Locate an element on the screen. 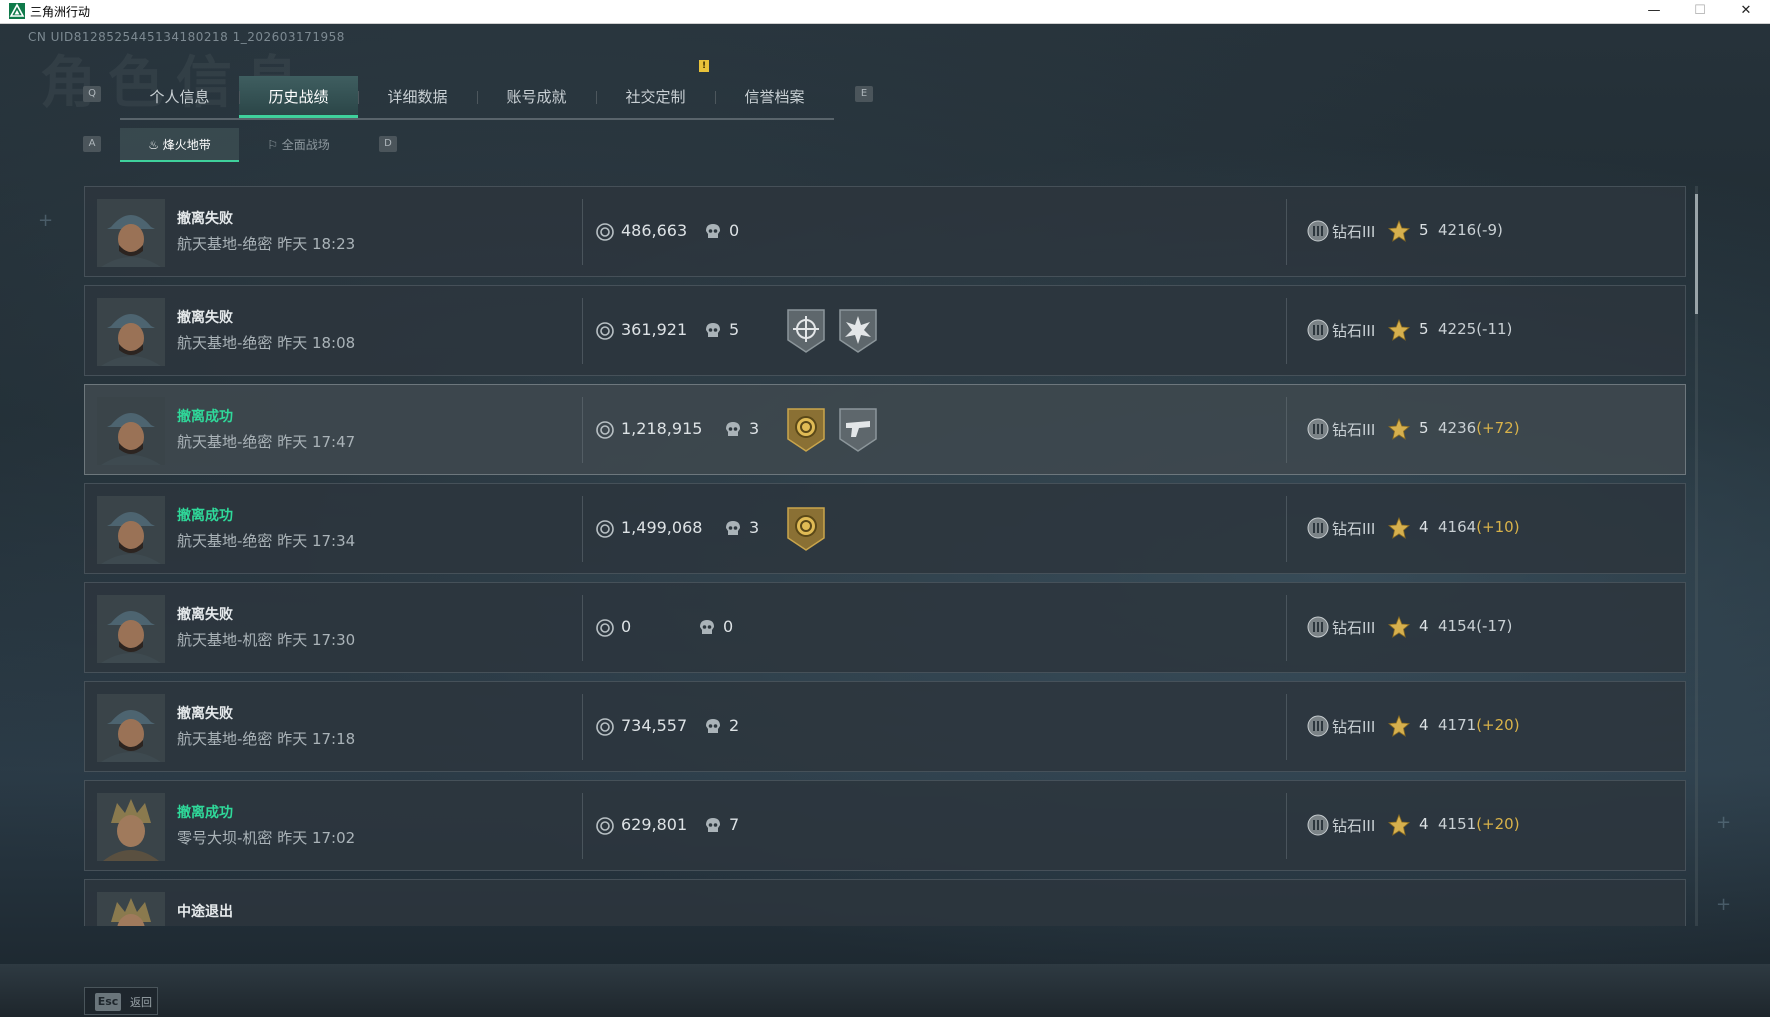 Image resolution: width=1770 pixels, height=1017 pixels. score-value: 4151 is located at coordinates (1457, 824).